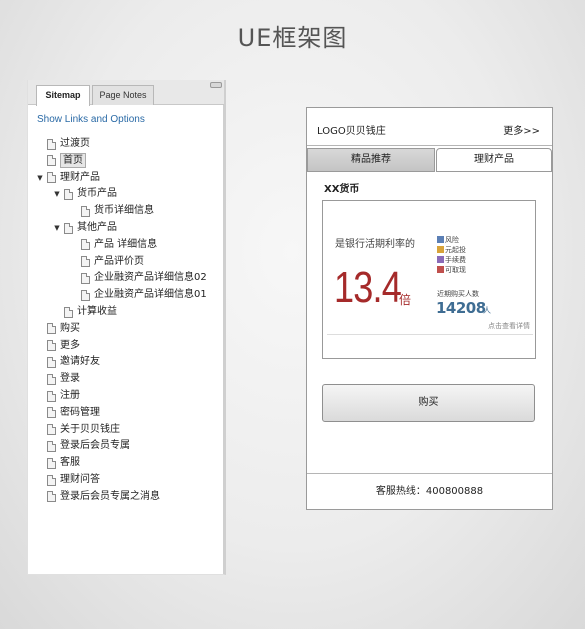 The image size is (585, 629). Describe the element at coordinates (371, 160) in the screenshot. I see `tab-featured: 精品推荐` at that location.